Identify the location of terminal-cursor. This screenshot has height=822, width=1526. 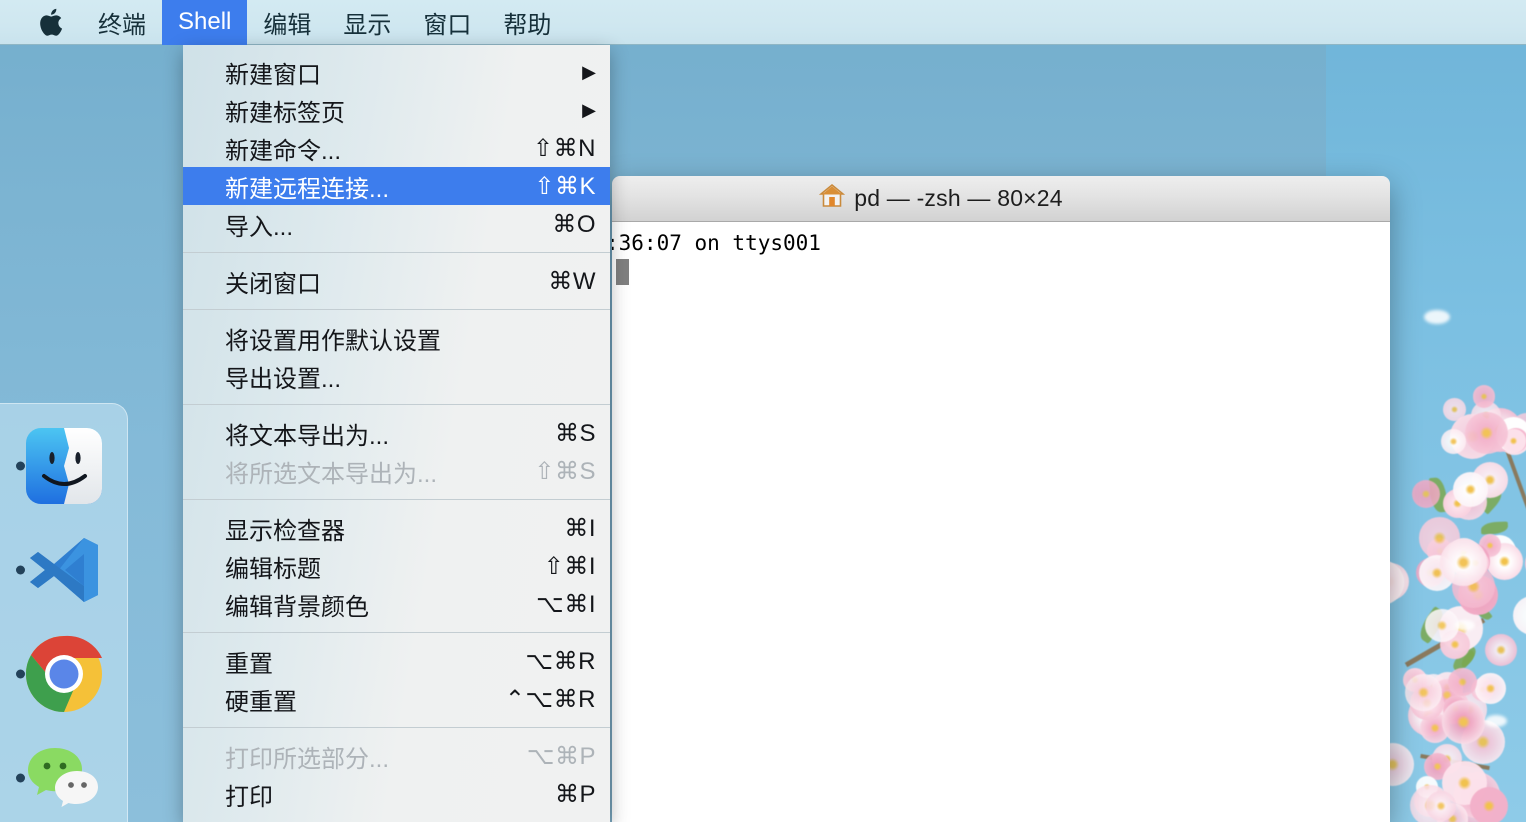
(622, 272).